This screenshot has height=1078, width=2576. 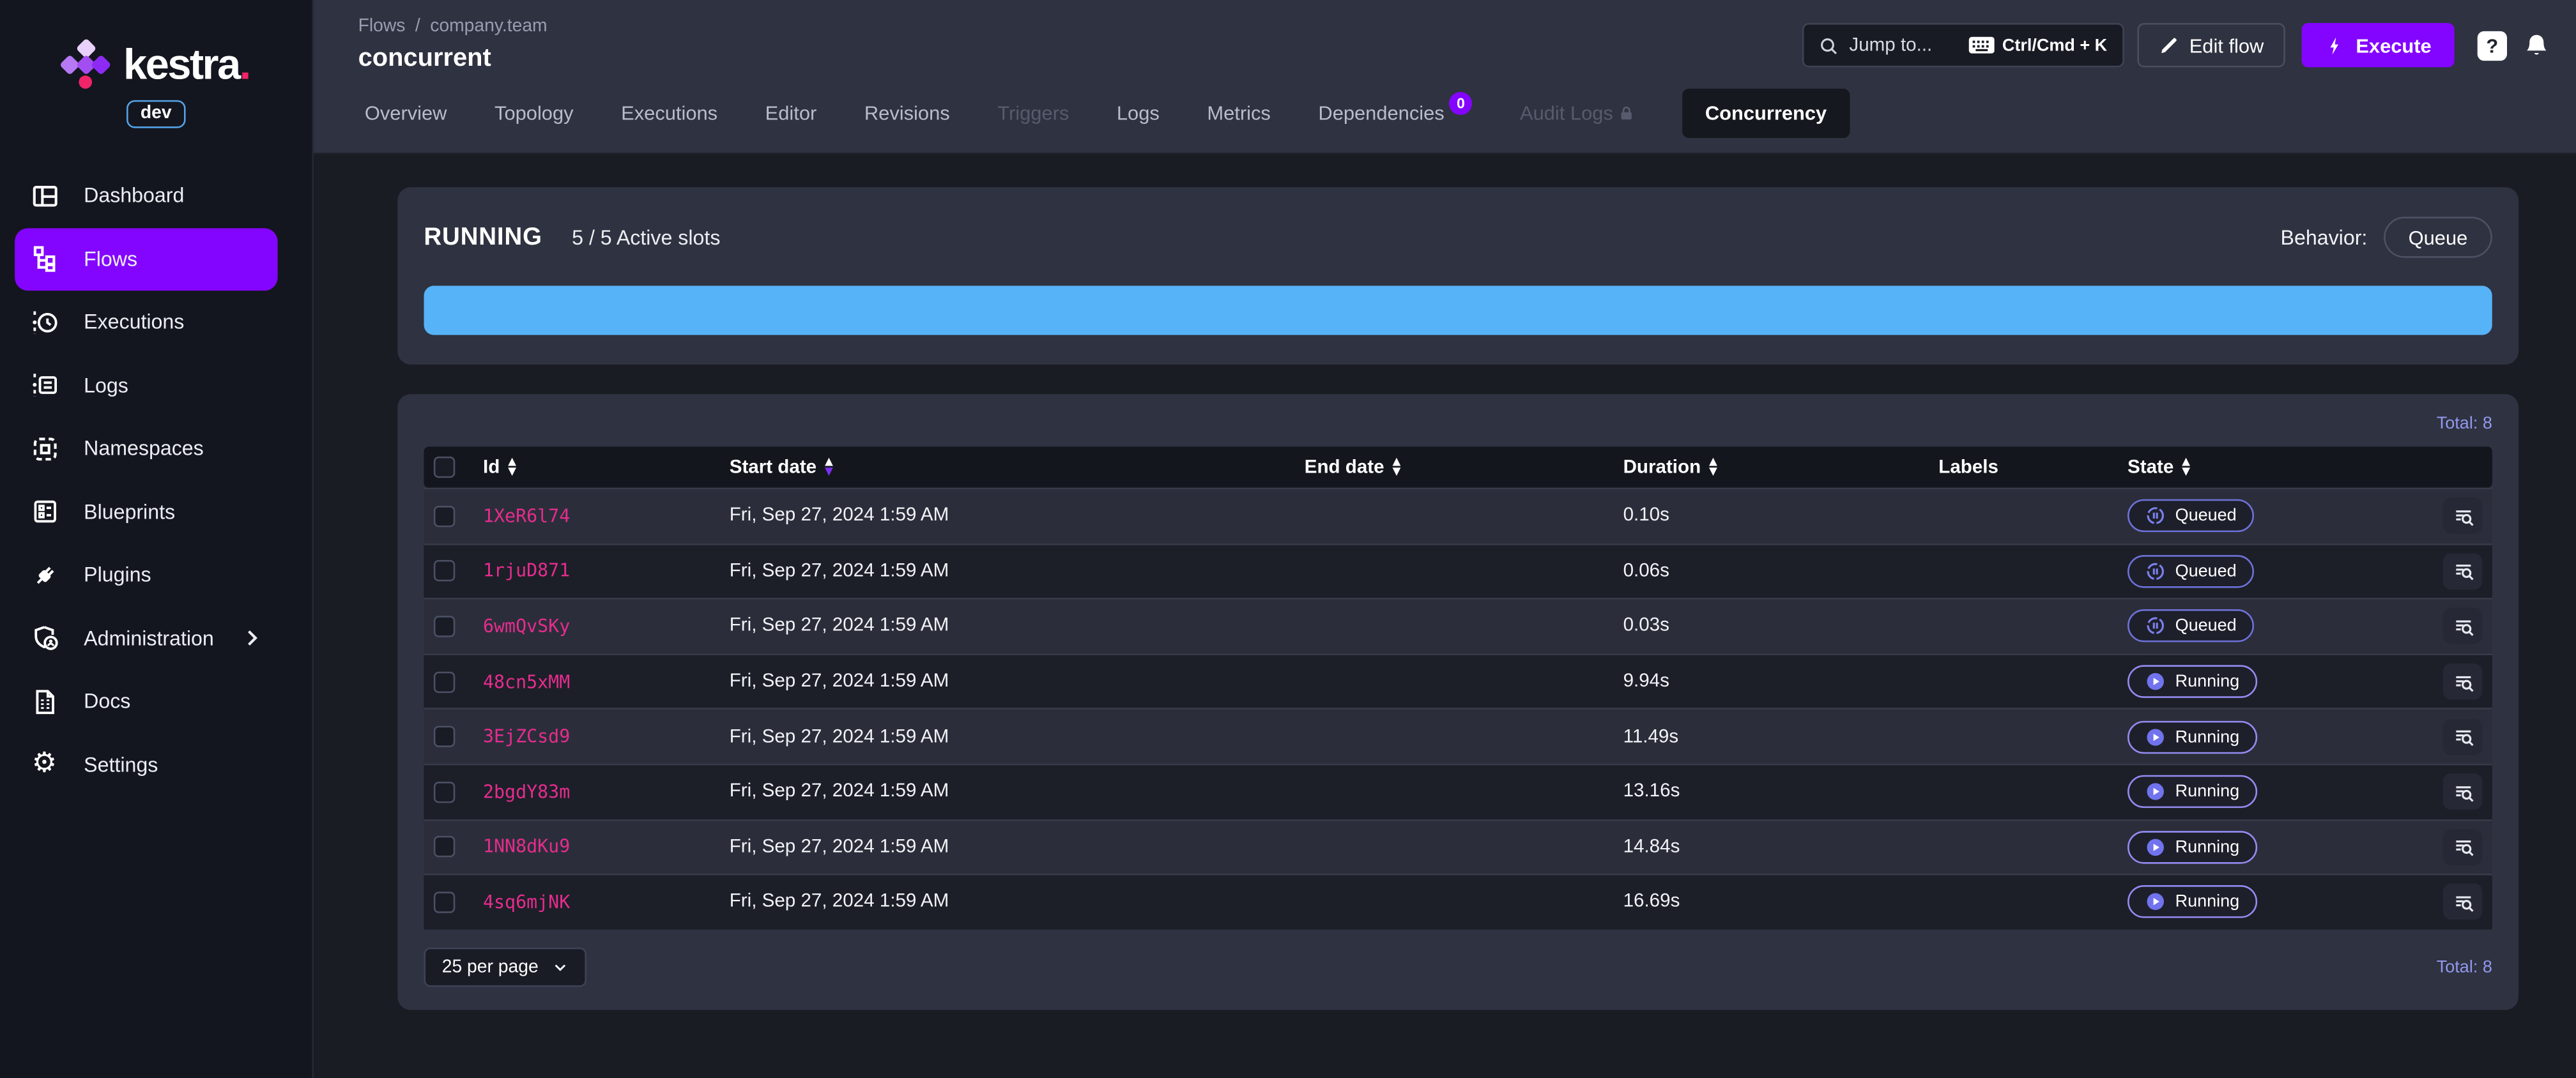 I want to click on tab-editor: Editor, so click(x=791, y=114).